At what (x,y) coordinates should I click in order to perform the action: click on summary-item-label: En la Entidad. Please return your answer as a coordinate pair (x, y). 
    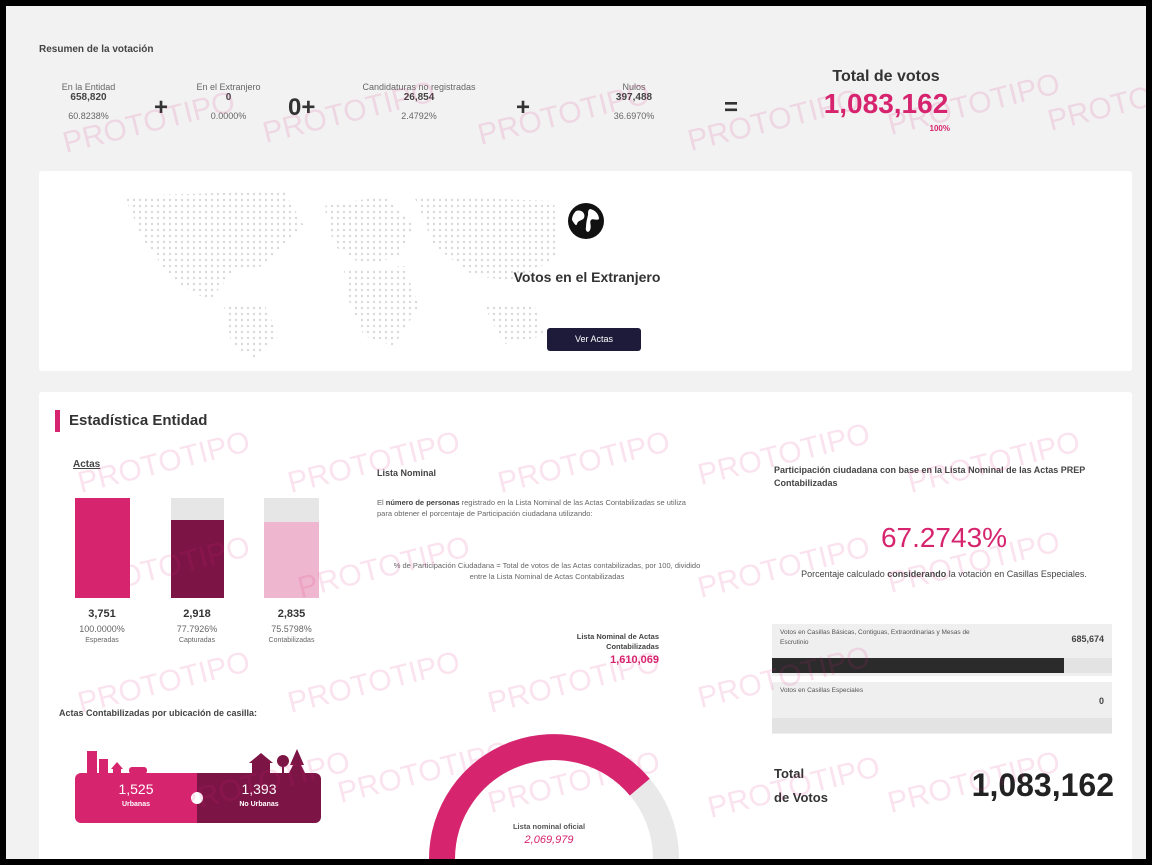
    Looking at the image, I should click on (88, 87).